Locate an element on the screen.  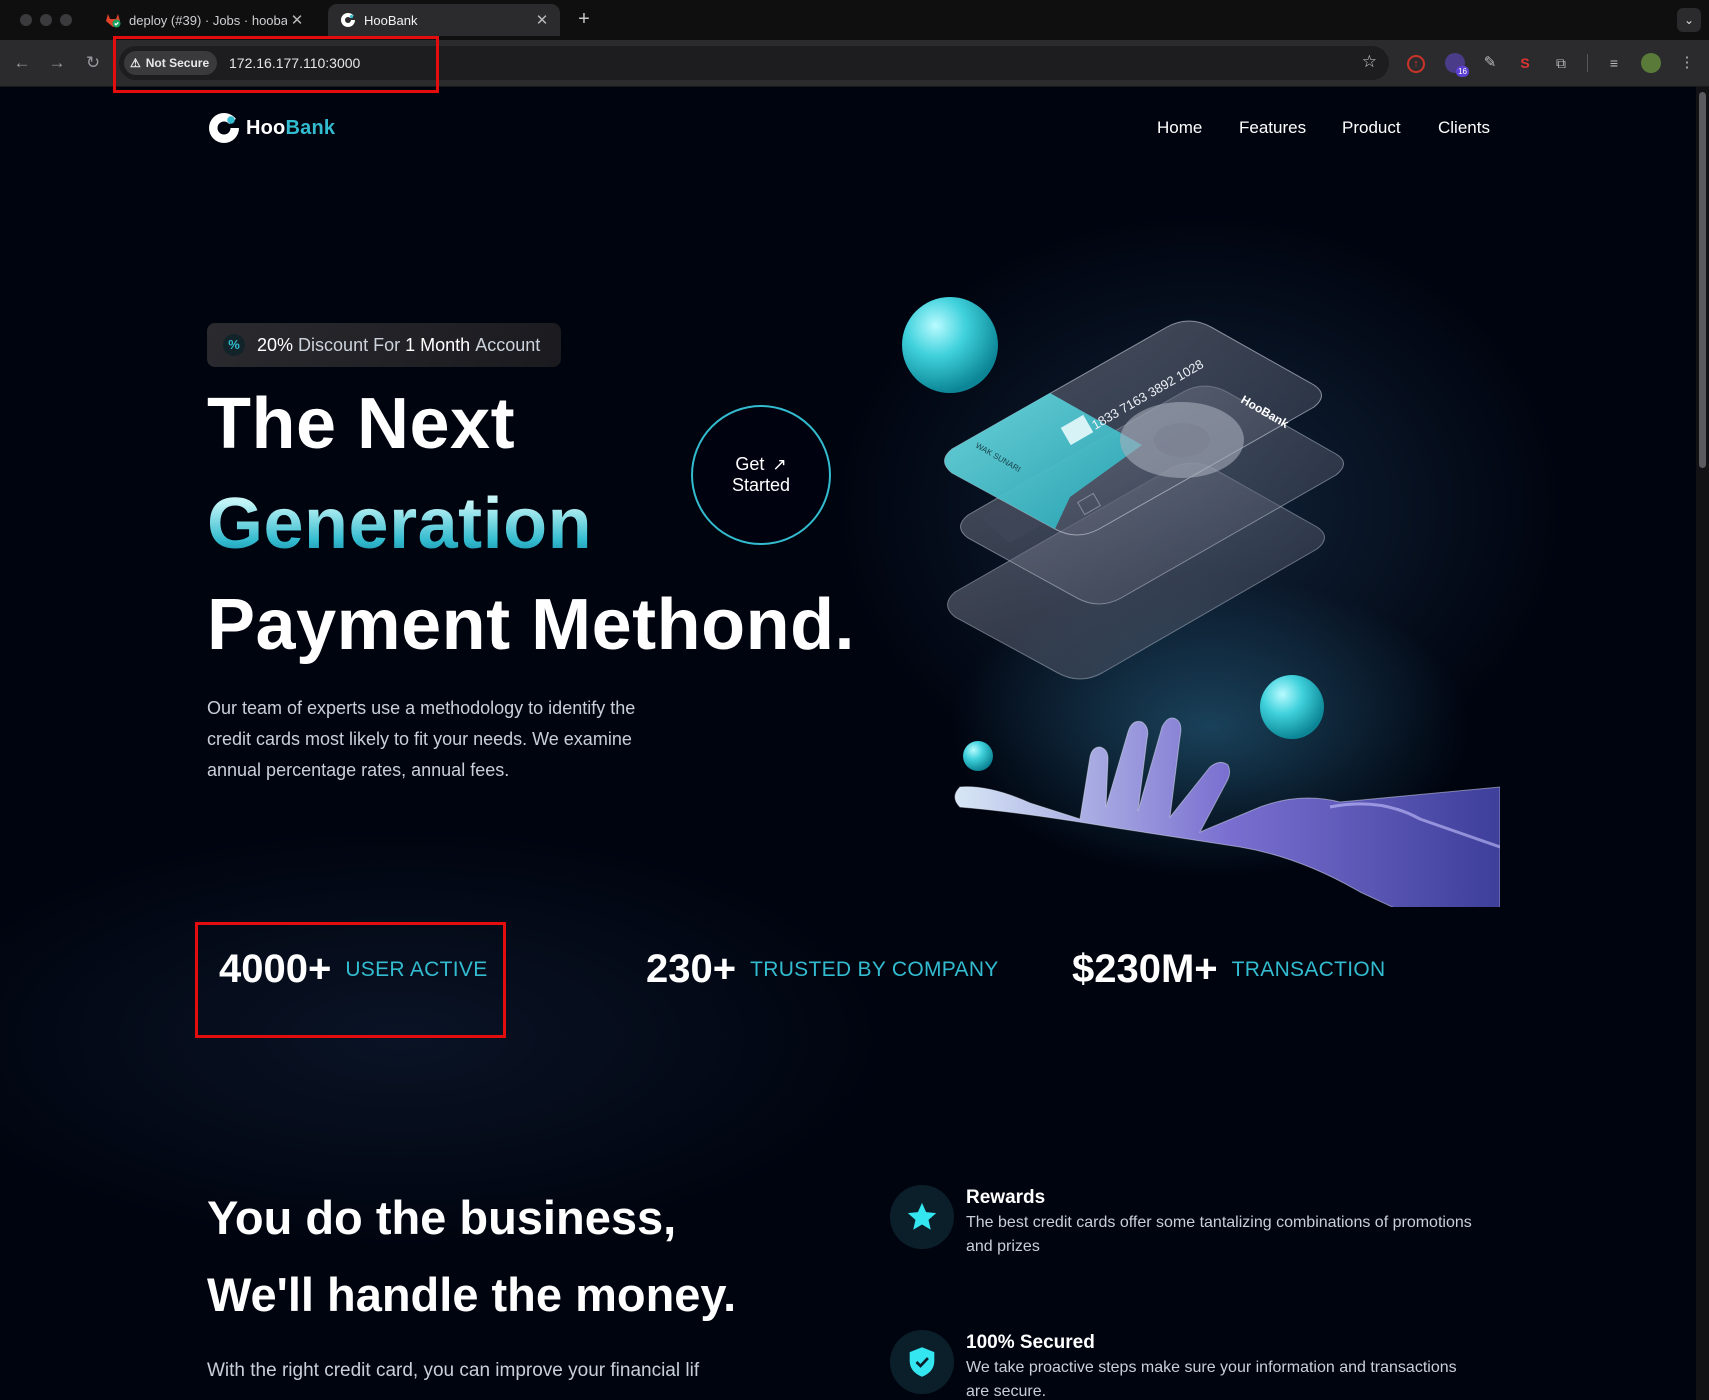
extension-upload-icon: ↑ is located at coordinates (1416, 64).